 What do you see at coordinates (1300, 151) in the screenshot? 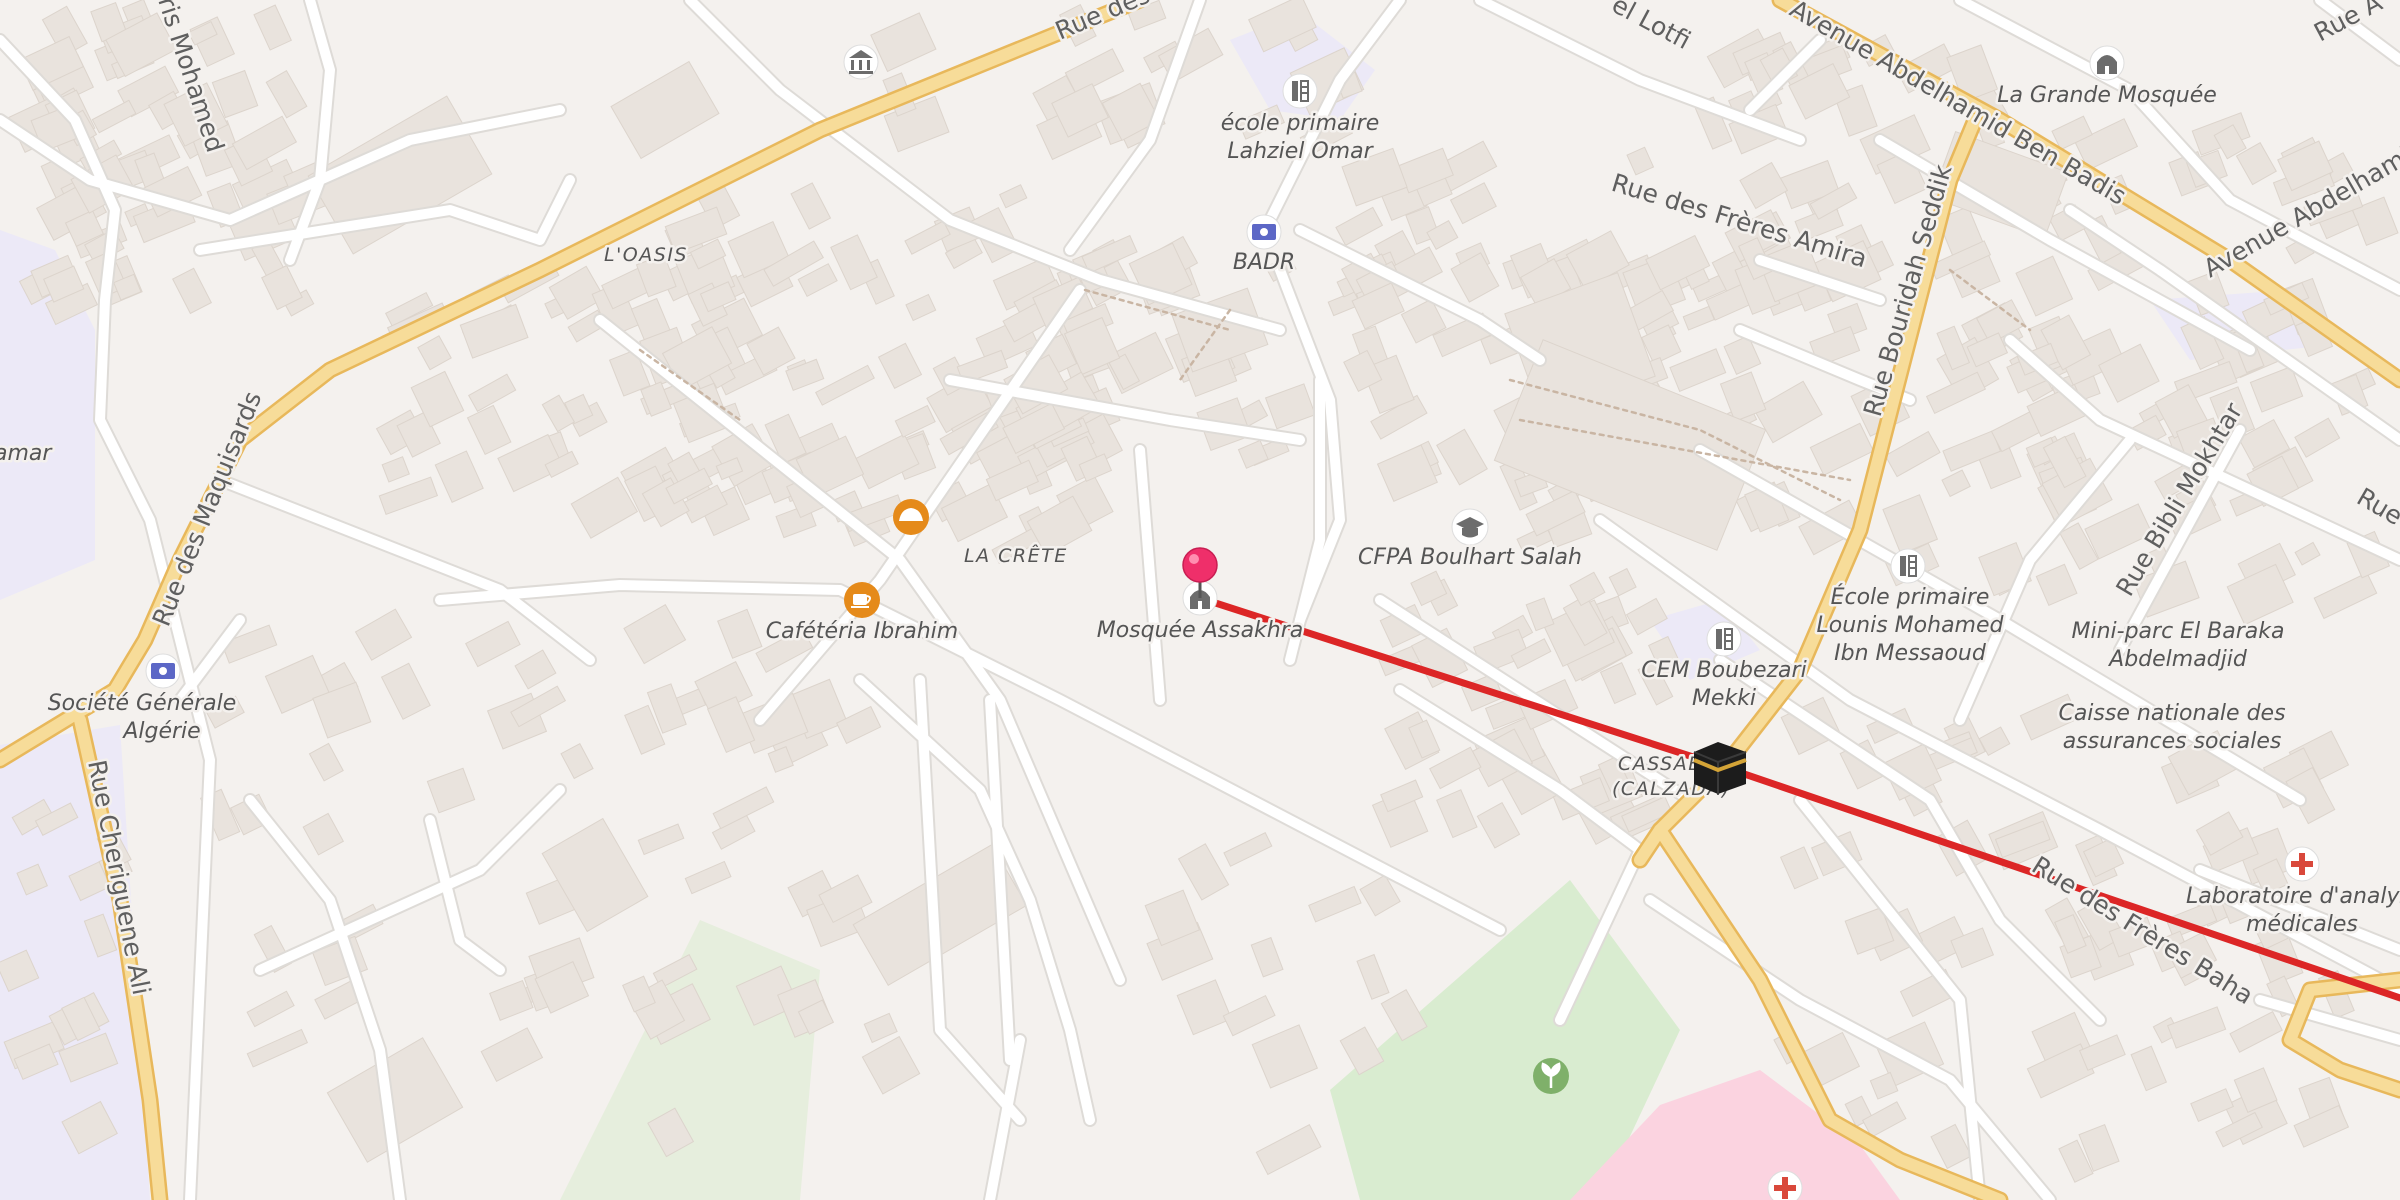
I see `poi-label: Lahziel Omar` at bounding box center [1300, 151].